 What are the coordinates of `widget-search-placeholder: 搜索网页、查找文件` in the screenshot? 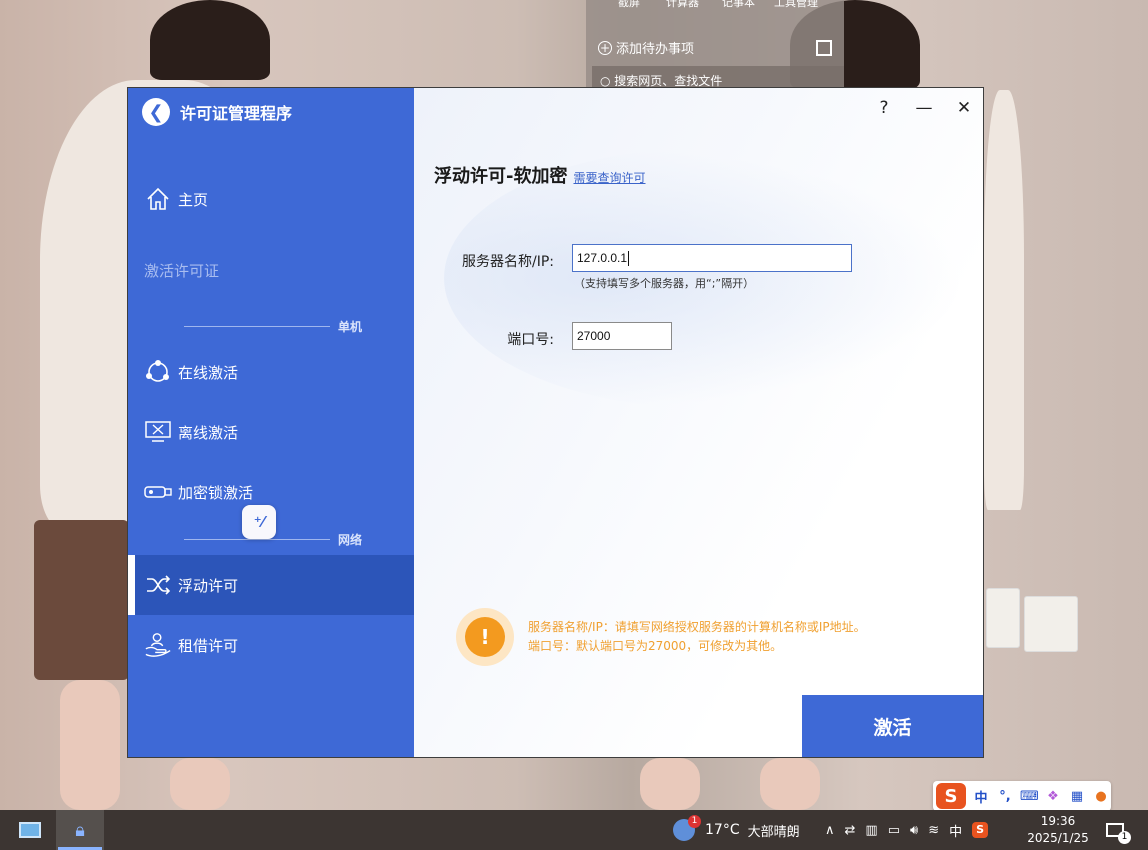 It's located at (668, 81).